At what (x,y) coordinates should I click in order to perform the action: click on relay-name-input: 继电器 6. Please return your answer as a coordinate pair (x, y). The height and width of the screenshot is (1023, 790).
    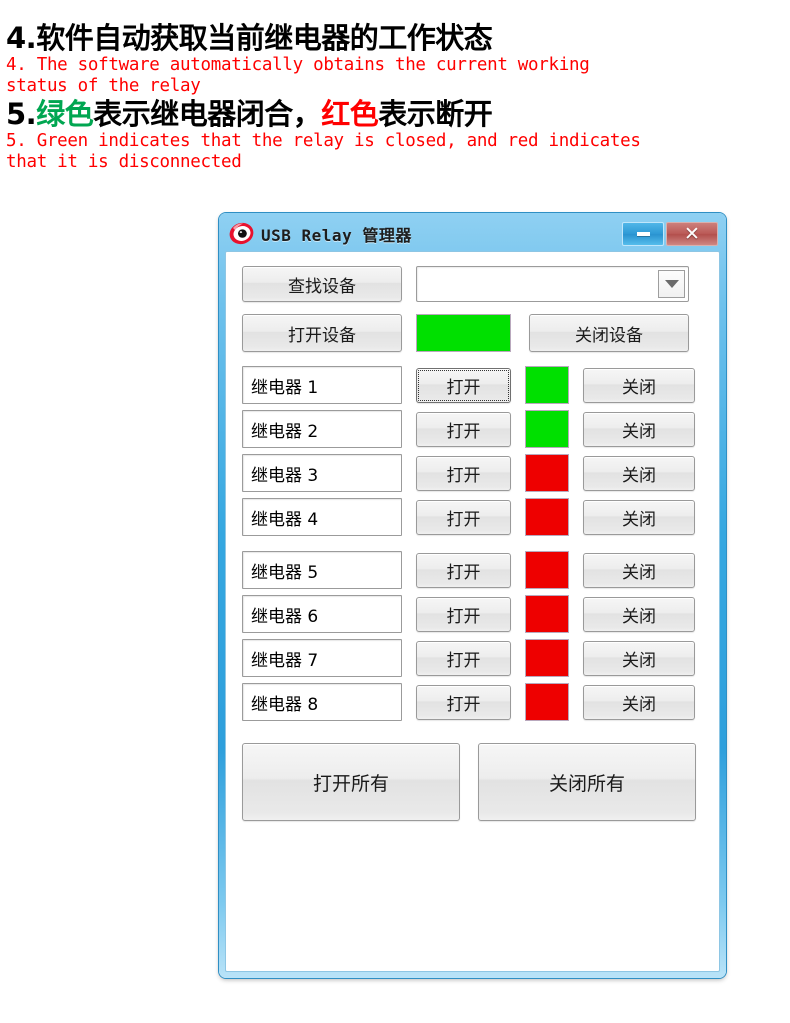
    Looking at the image, I should click on (322, 614).